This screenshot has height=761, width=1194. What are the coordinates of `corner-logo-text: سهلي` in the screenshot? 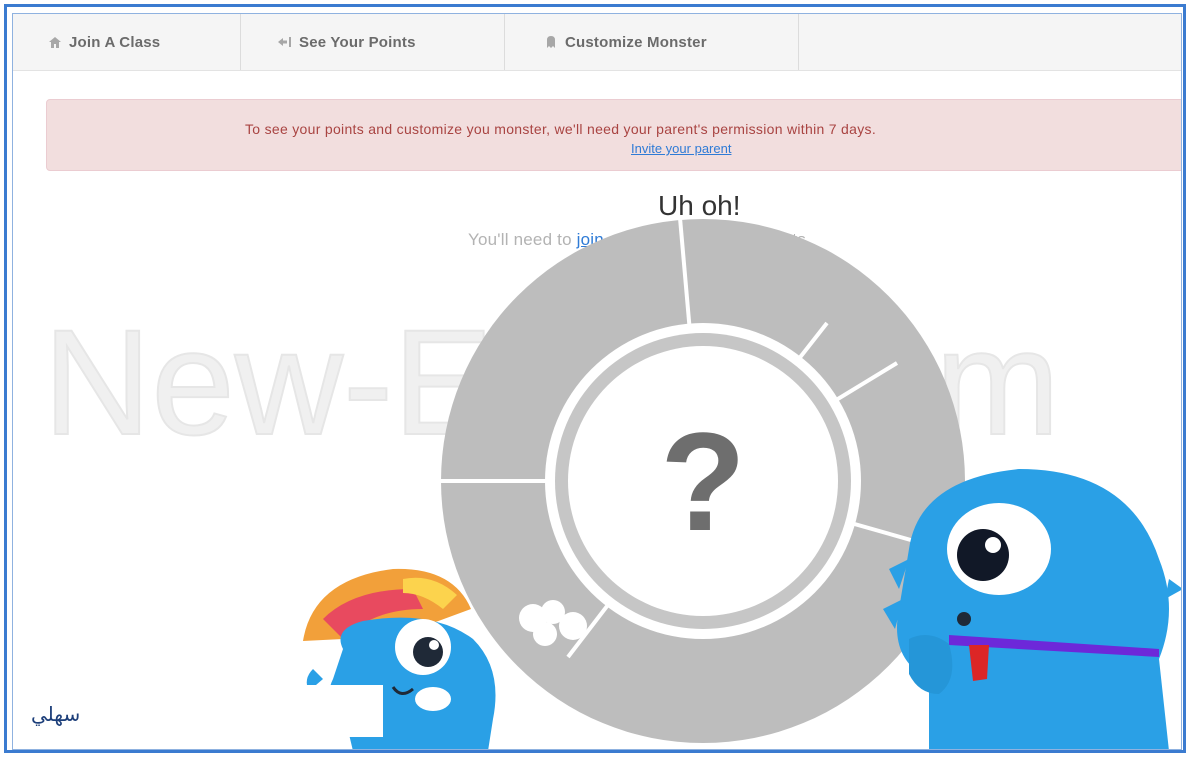 It's located at (56, 714).